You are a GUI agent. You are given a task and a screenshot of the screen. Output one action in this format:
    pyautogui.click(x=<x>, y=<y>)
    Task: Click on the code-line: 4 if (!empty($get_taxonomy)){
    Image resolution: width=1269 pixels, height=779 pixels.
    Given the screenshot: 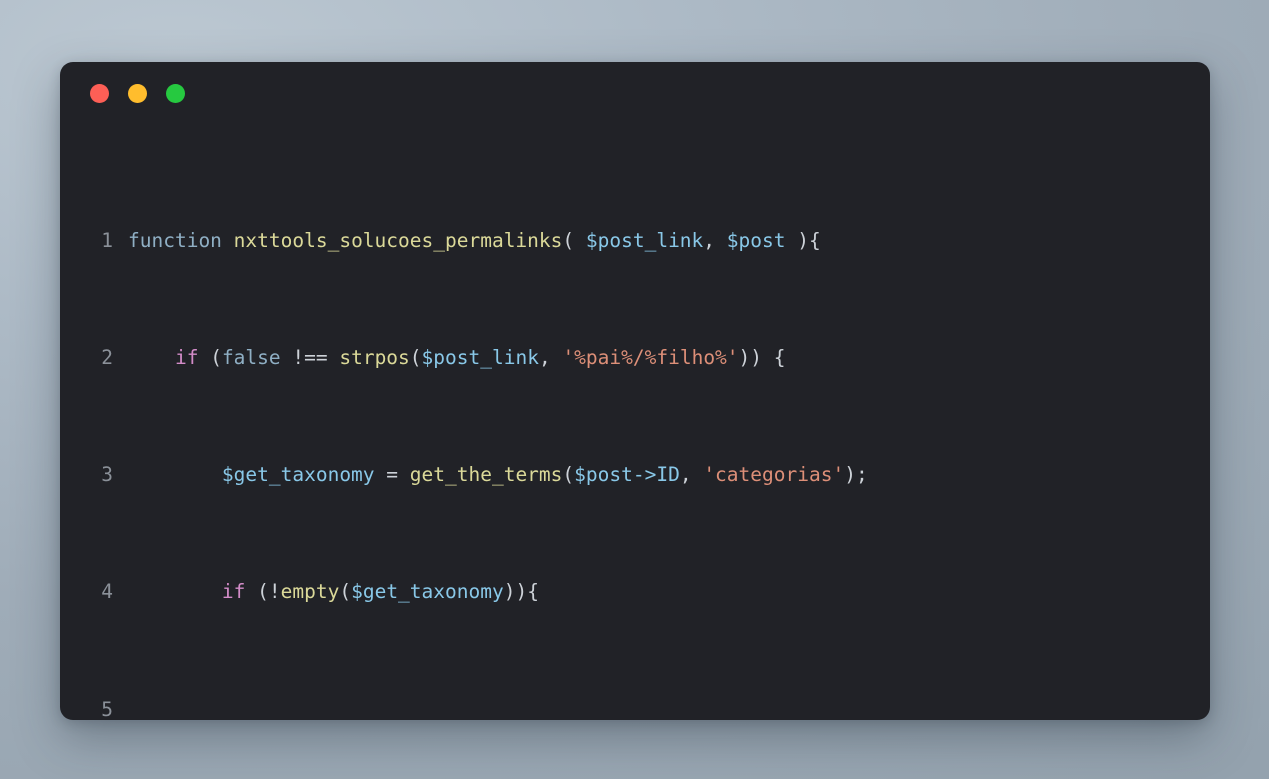 What is the action you would take?
    pyautogui.click(x=635, y=591)
    